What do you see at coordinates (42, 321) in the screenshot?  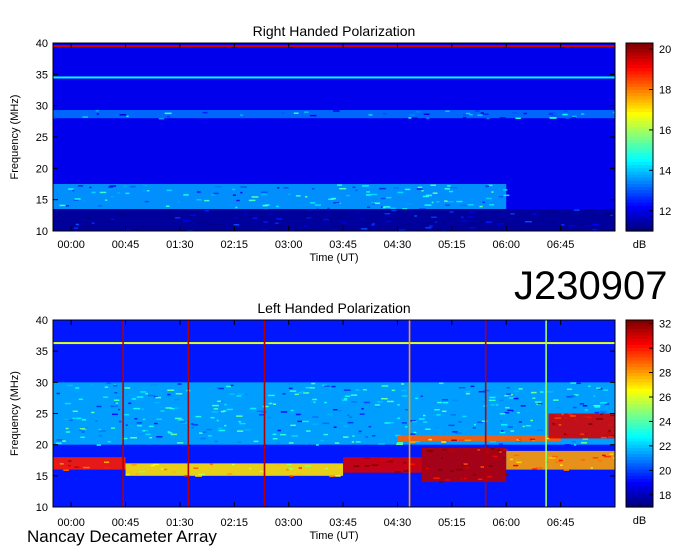 I see `panel-2-ytick-label: 40` at bounding box center [42, 321].